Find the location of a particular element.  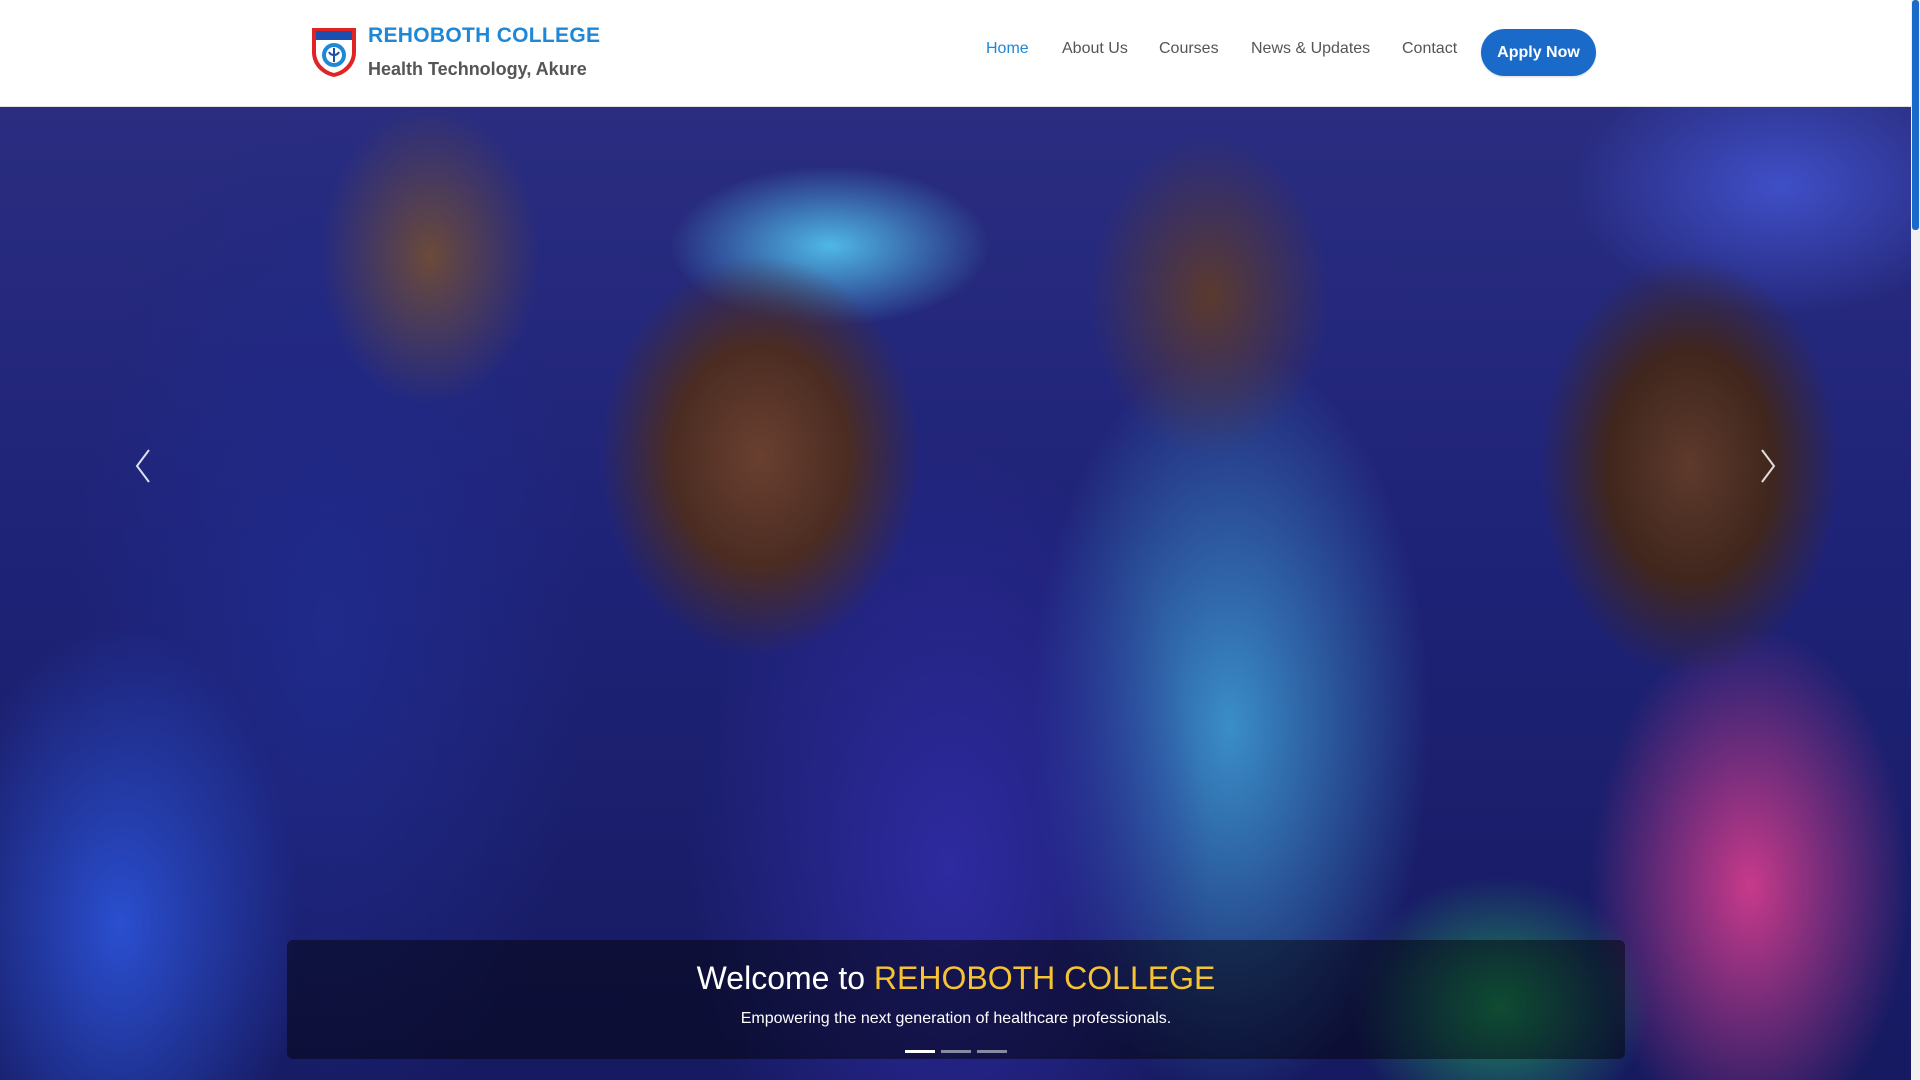

caption-title: Welcome to REHOBOTH COLLEGE is located at coordinates (956, 978).